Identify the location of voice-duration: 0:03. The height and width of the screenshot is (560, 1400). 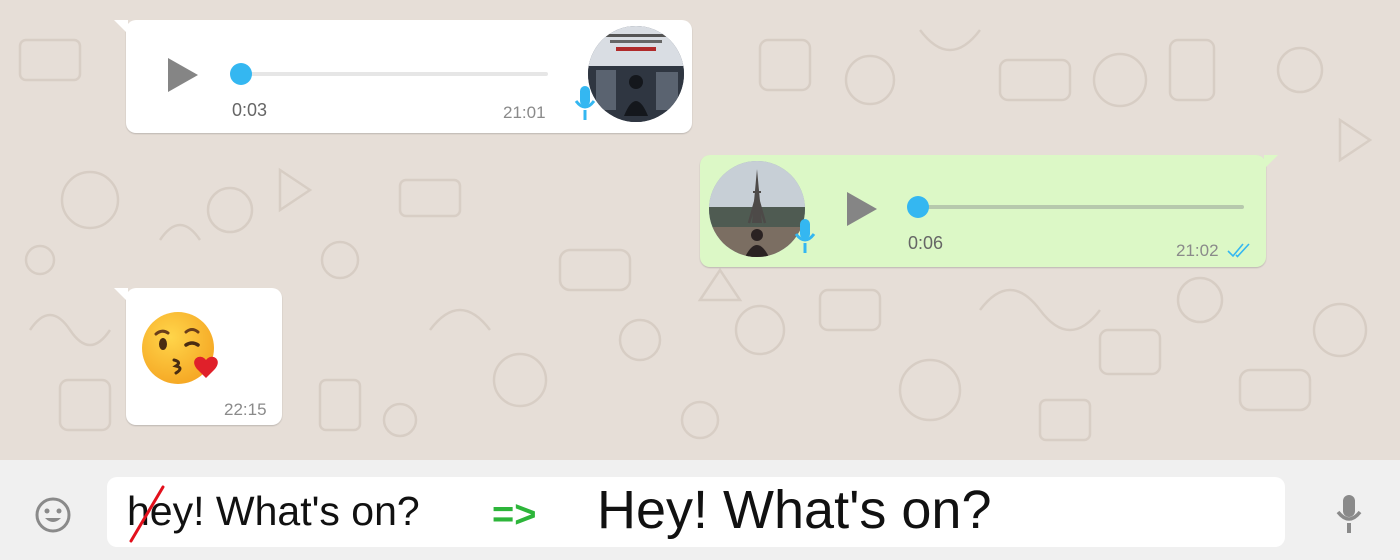
(250, 110).